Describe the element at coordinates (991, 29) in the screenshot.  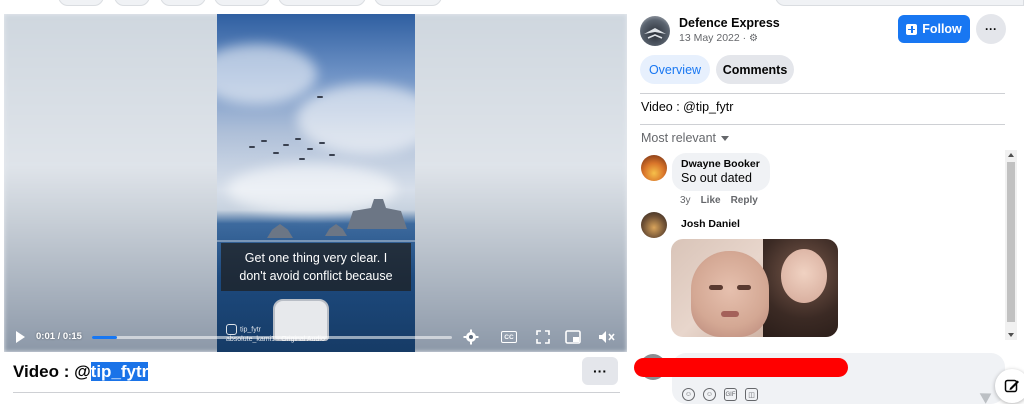
I see `page-more-button: ···` at that location.